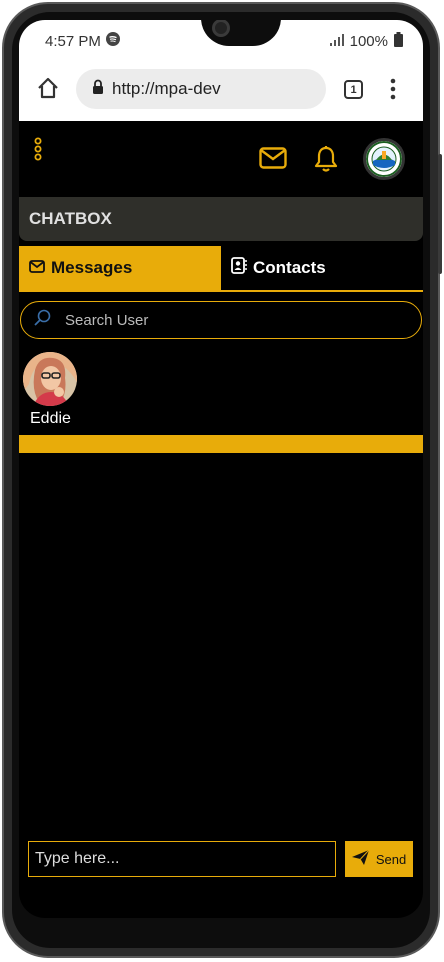  What do you see at coordinates (37, 268) in the screenshot?
I see `envelope-icon` at bounding box center [37, 268].